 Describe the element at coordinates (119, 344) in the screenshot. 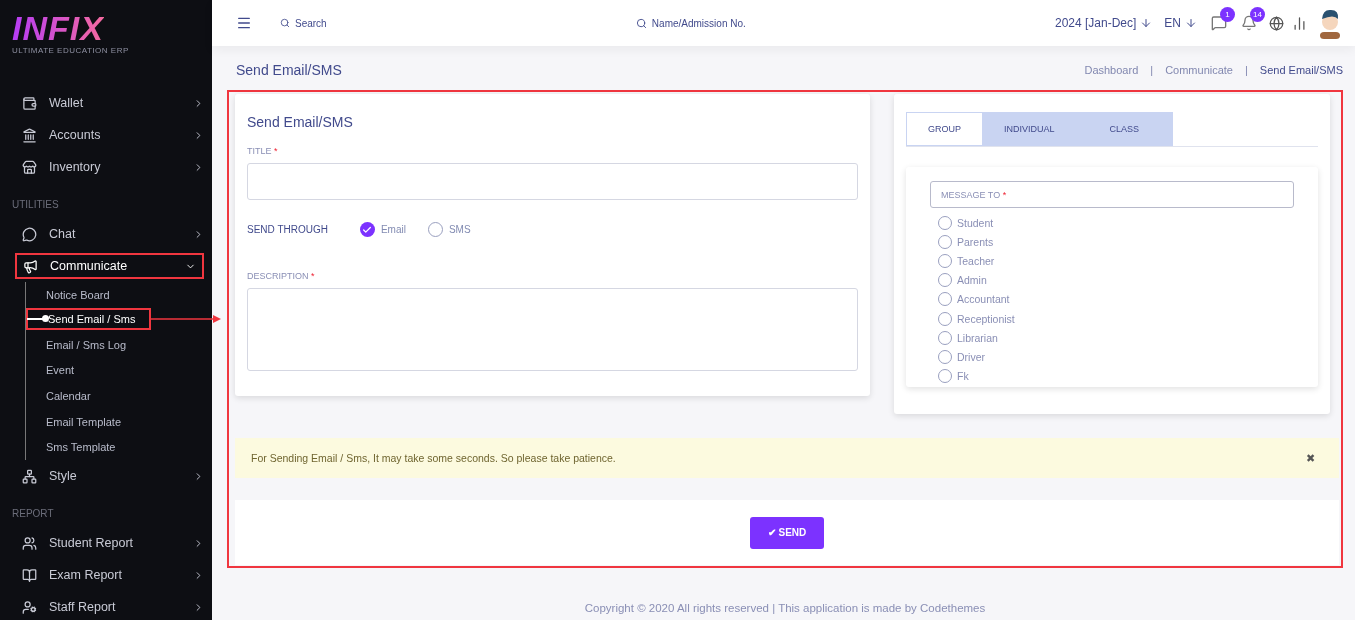

I see `submenu-item: Email / Sms Log` at that location.